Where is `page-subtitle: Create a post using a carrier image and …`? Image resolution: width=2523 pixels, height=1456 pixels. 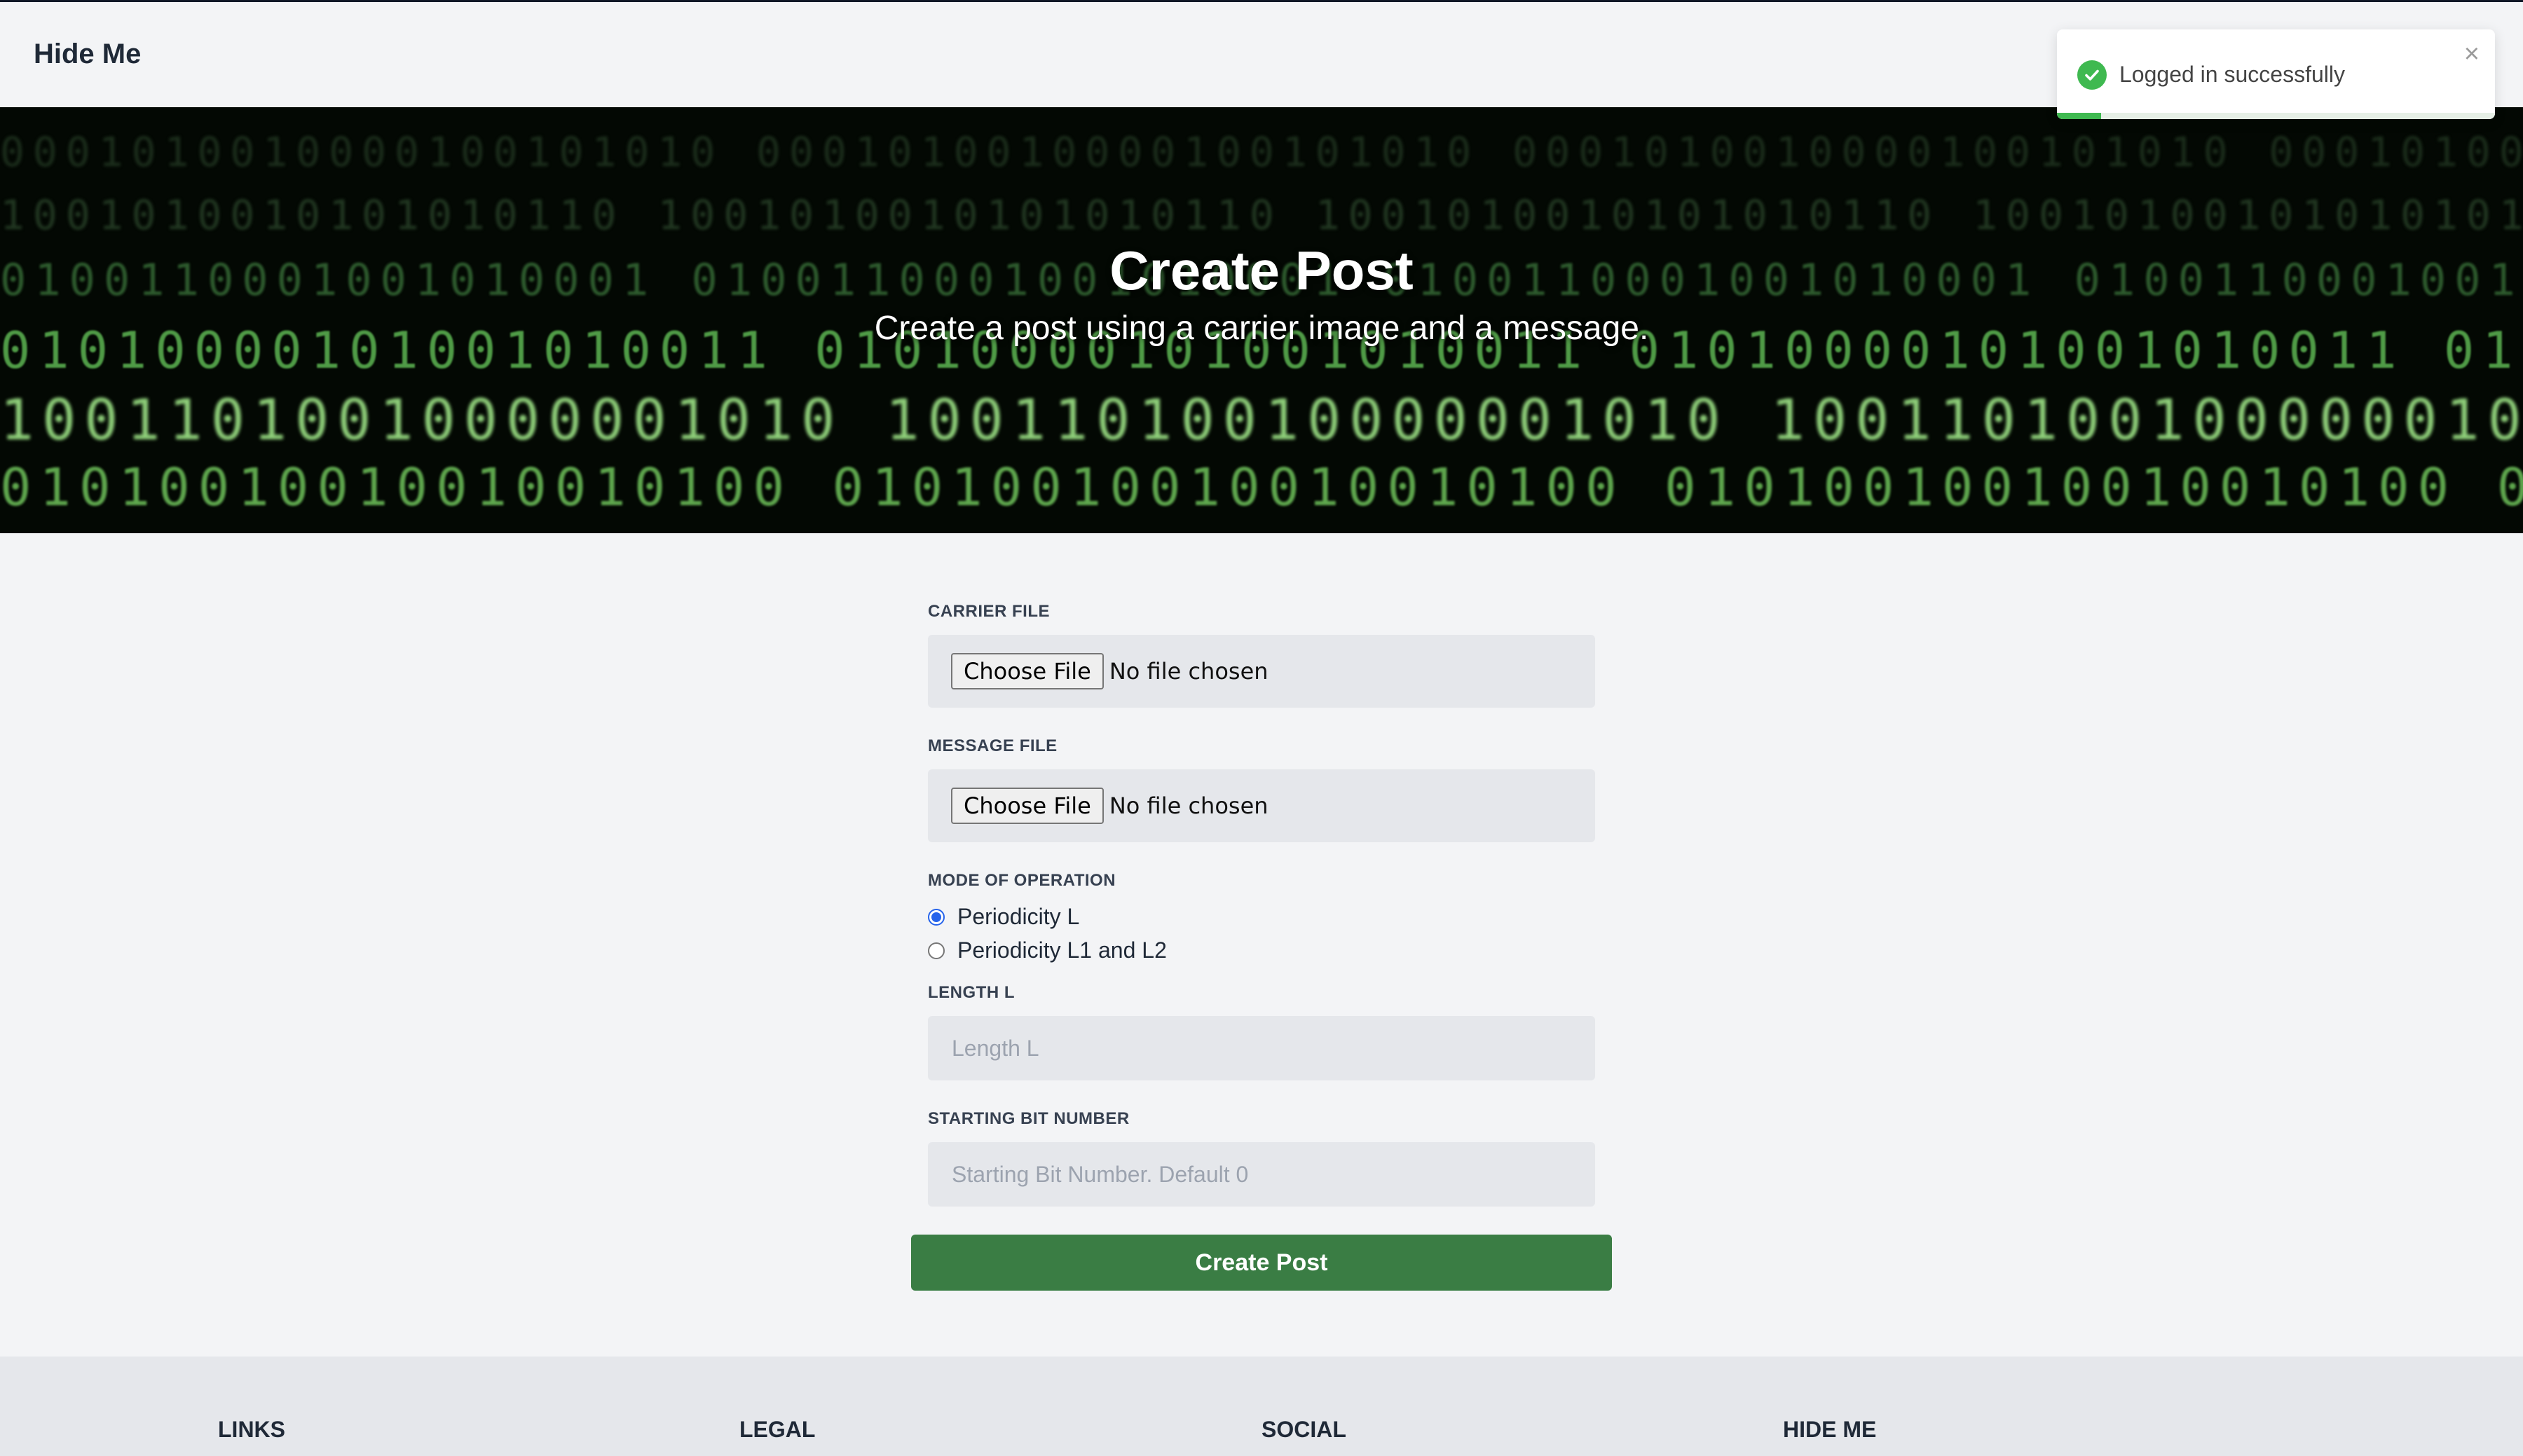 page-subtitle: Create a post using a carrier image and … is located at coordinates (1261, 328).